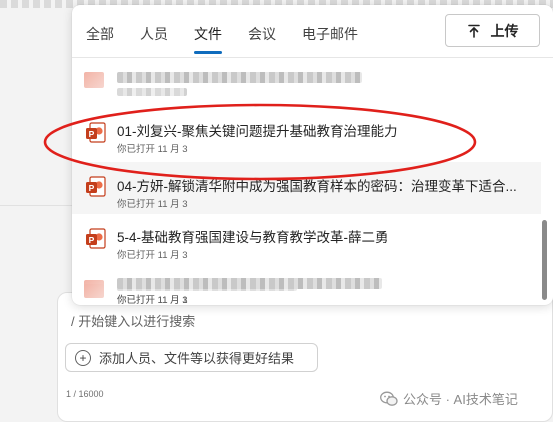 This screenshot has width=553, height=422. Describe the element at coordinates (504, 30) in the screenshot. I see `upload-button-label: 上传` at that location.